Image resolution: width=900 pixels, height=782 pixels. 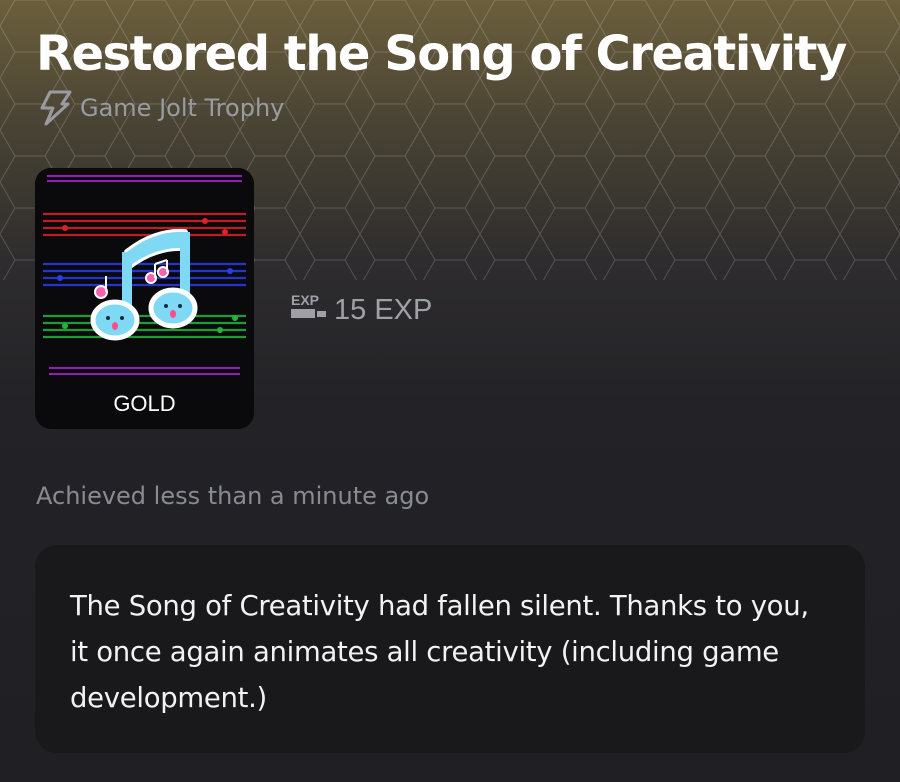 I want to click on trophy-tier-label: GOLD, so click(x=144, y=403).